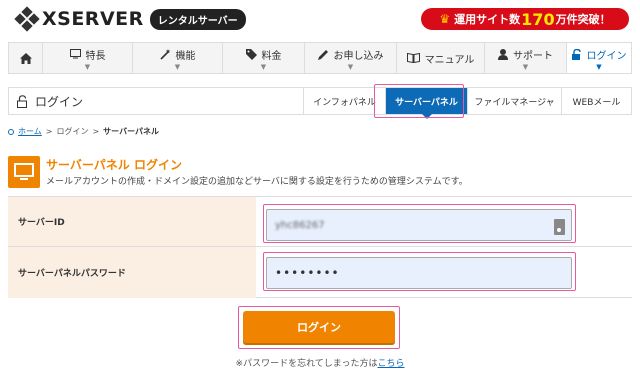  I want to click on nav-home, so click(26, 58).